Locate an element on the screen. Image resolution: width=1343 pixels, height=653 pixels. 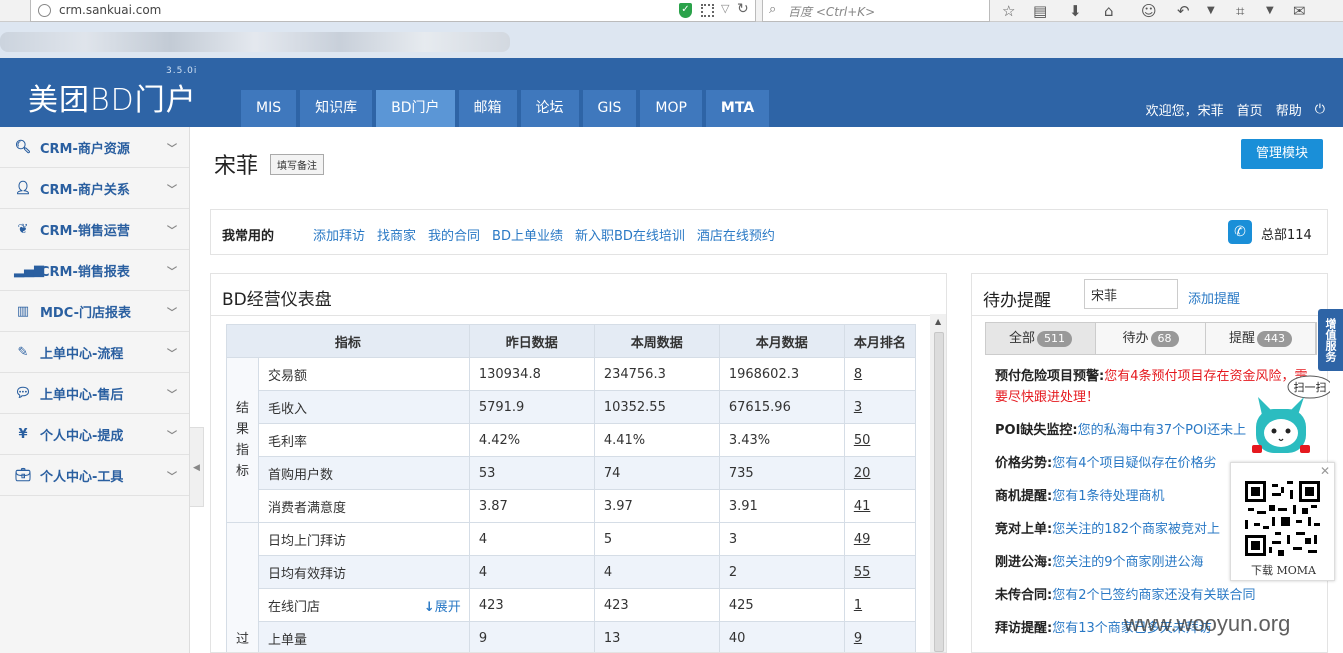
star-icon: ☆ is located at coordinates (1008, 11).